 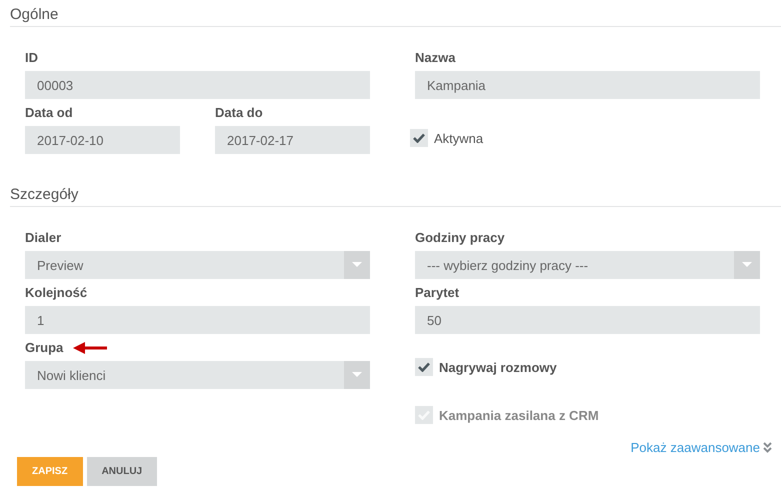 I want to click on field-label: Grupa, so click(x=44, y=347).